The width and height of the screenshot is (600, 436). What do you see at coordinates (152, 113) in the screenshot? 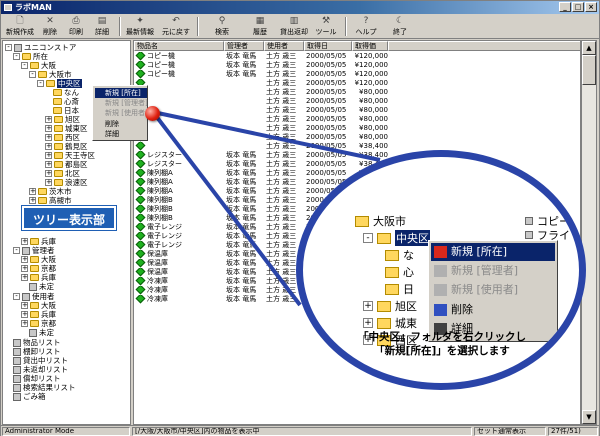
I see `pin-marker` at bounding box center [152, 113].